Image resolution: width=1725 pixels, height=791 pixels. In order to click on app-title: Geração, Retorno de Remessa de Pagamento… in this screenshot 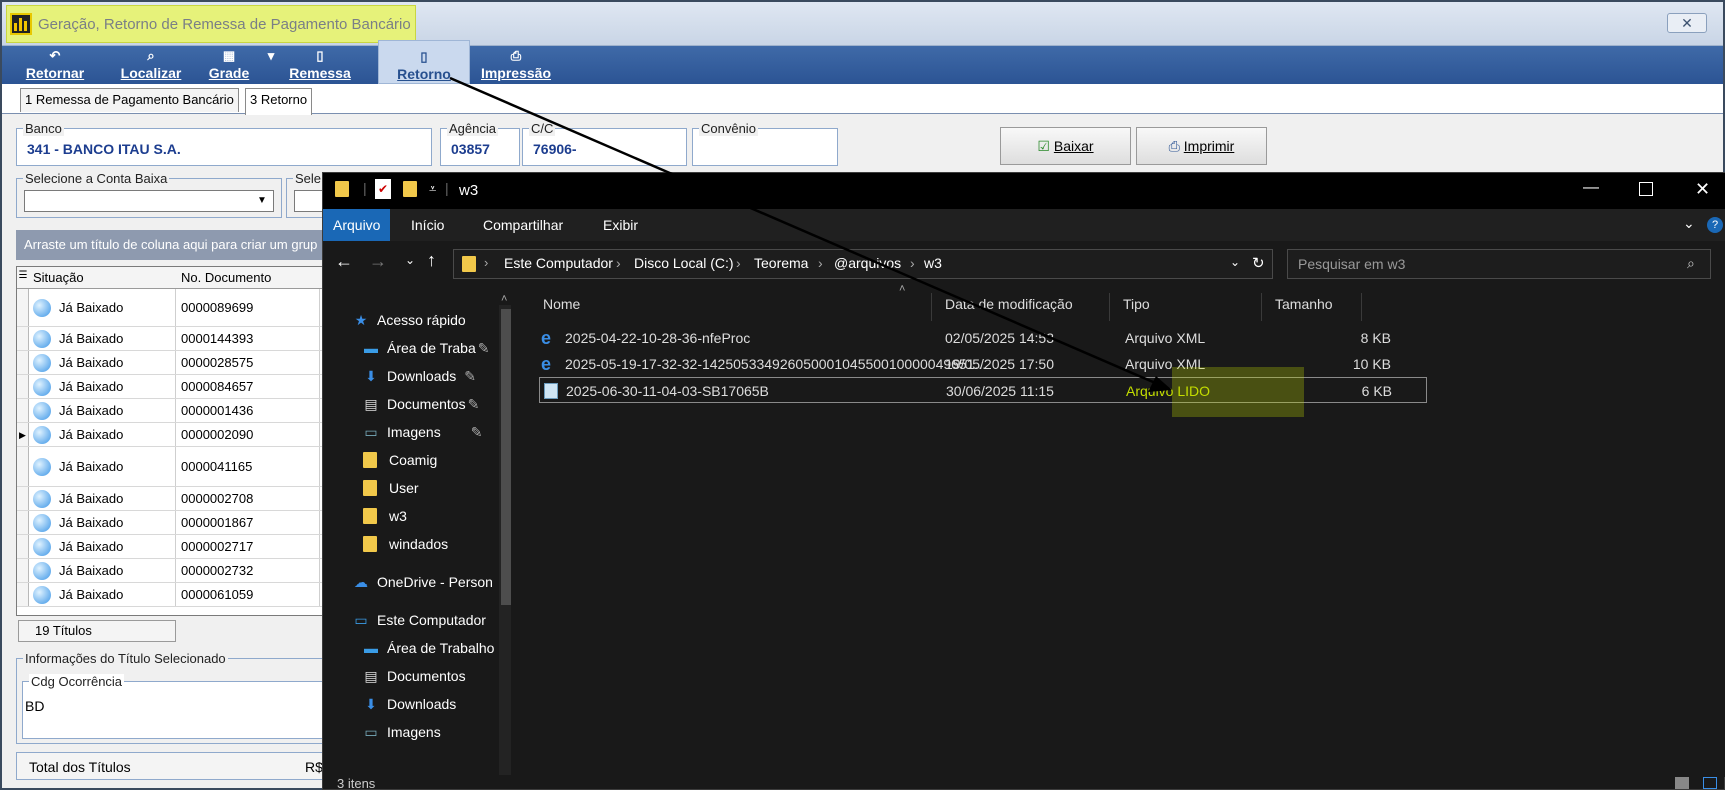, I will do `click(224, 24)`.